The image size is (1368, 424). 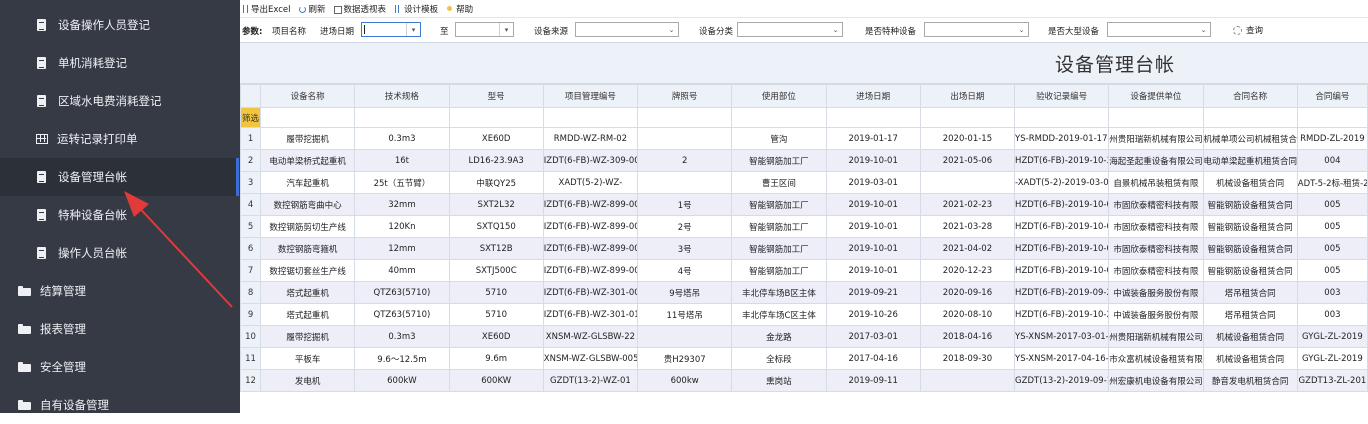 I want to click on sidebar-item-operation-record-print: 运转记录打印单, so click(x=118, y=139).